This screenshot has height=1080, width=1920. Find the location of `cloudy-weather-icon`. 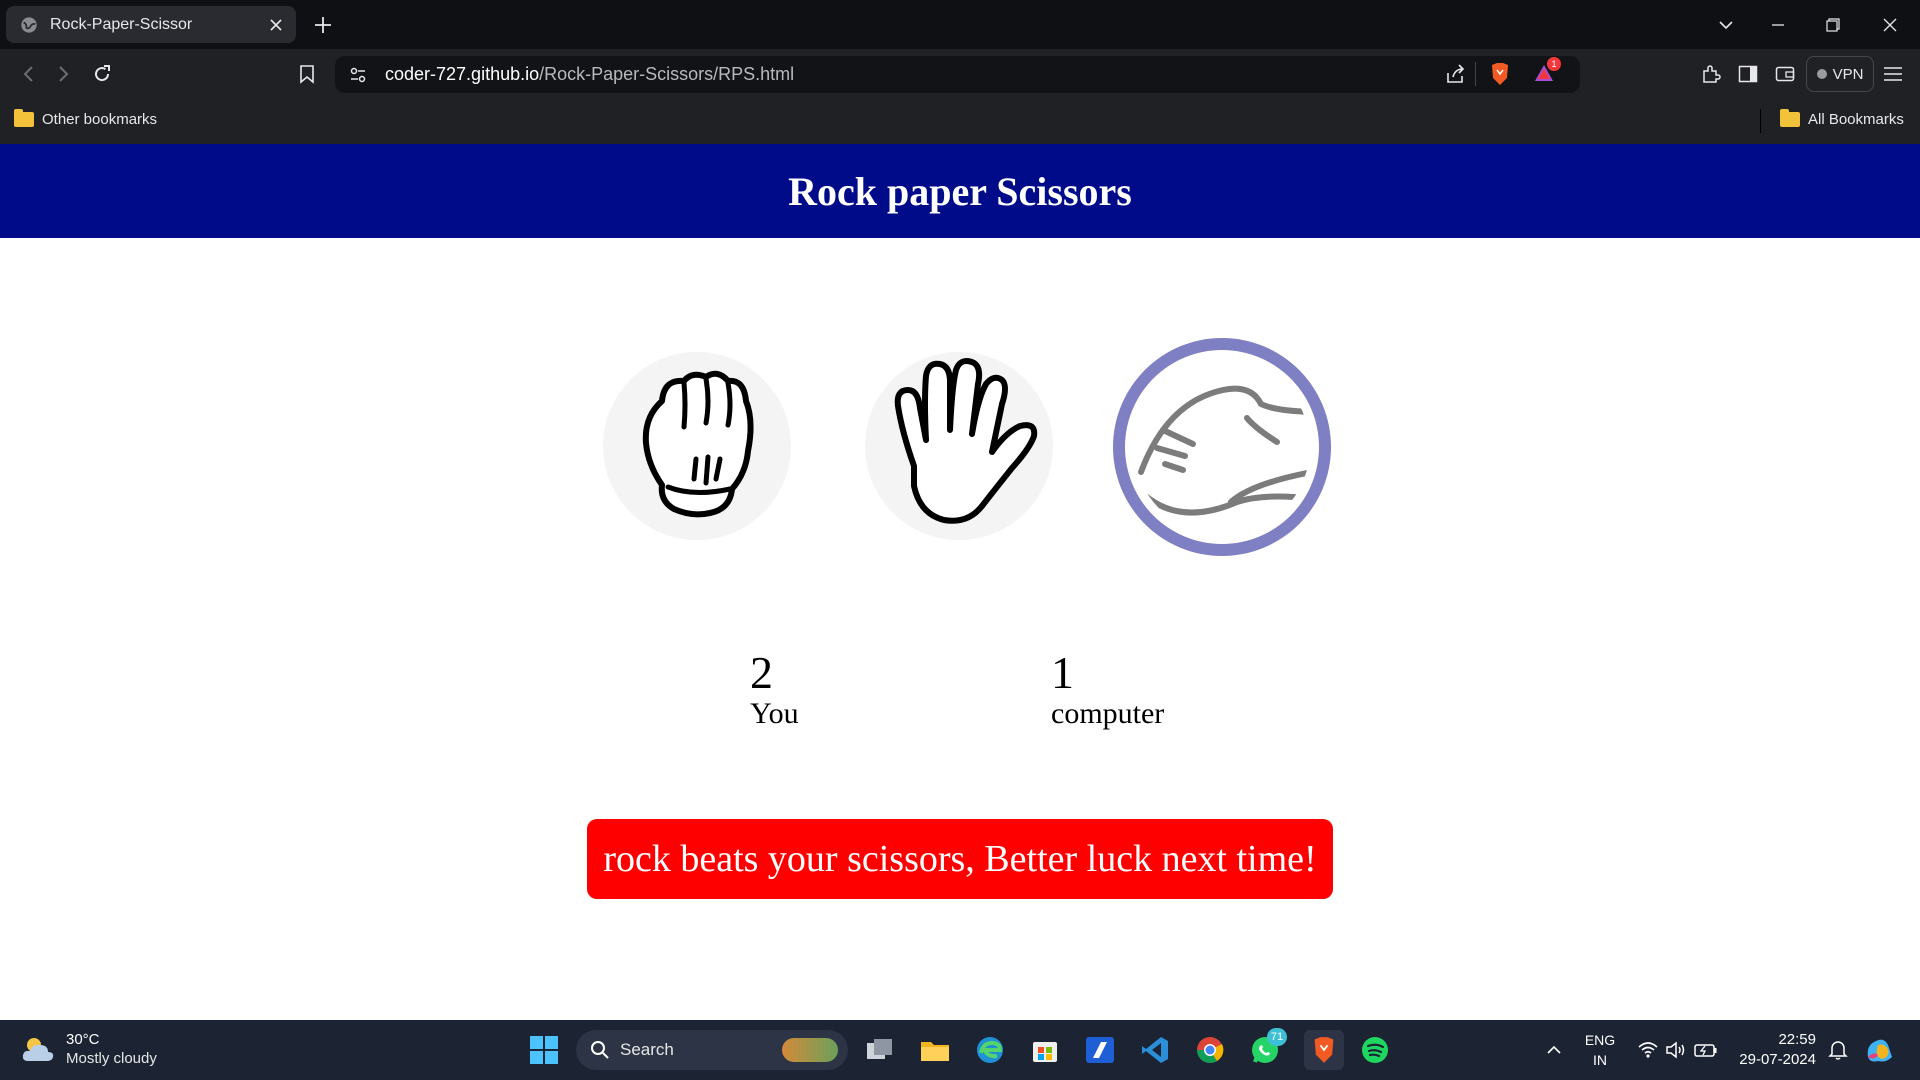

cloudy-weather-icon is located at coordinates (38, 1049).